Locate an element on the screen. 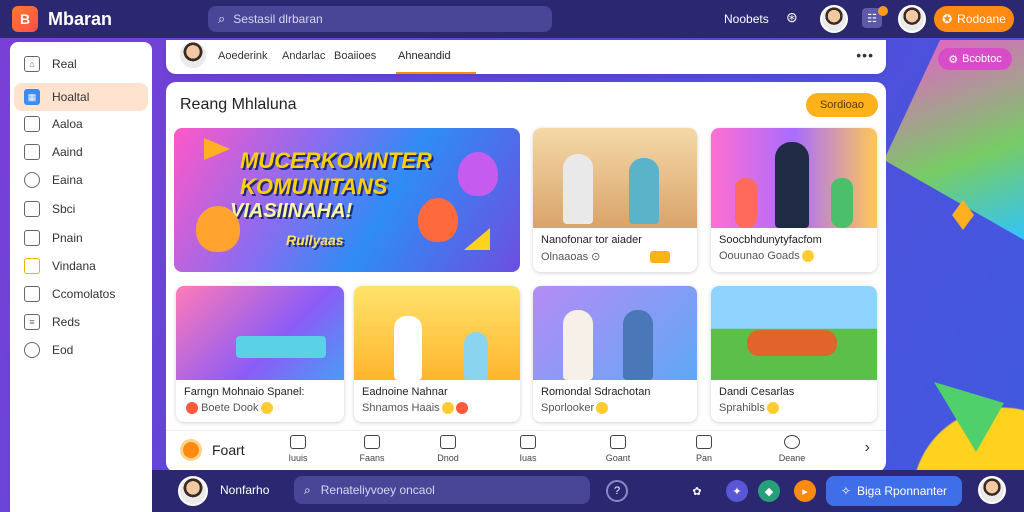 The height and width of the screenshot is (512, 1024). search-icon: ⌕ is located at coordinates (307, 489).